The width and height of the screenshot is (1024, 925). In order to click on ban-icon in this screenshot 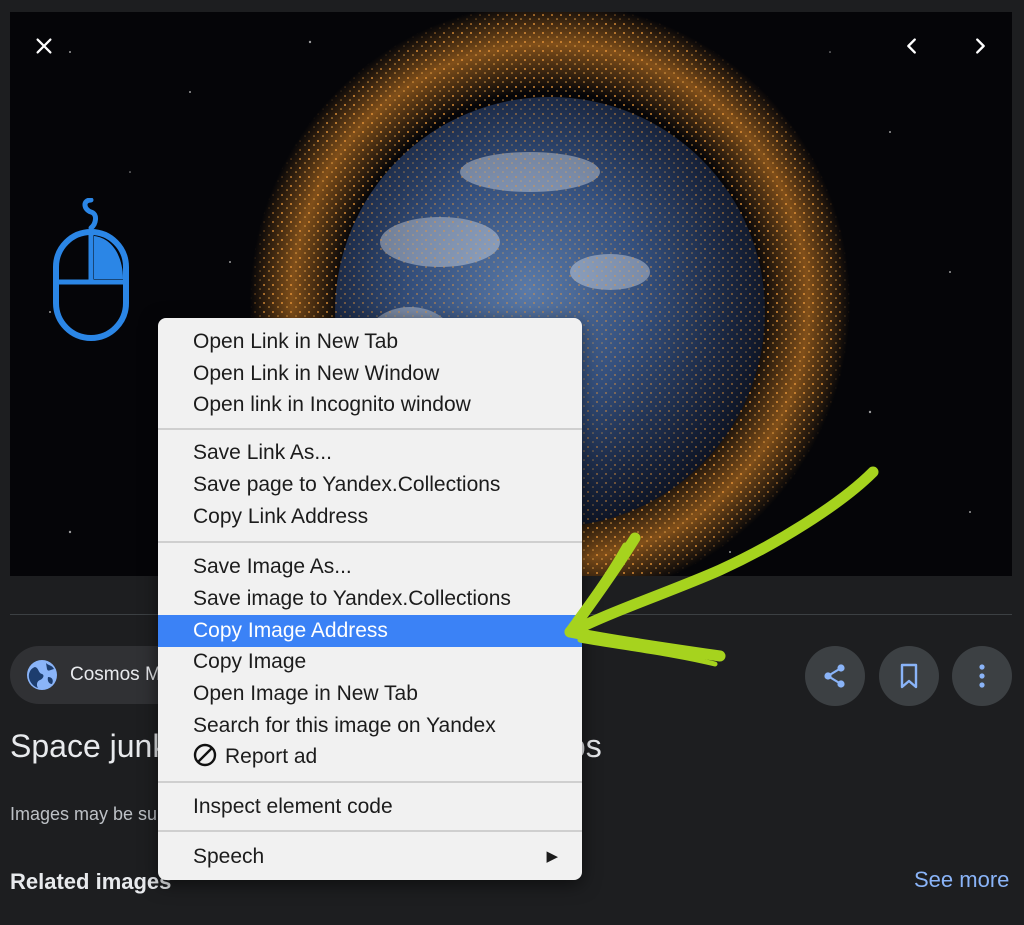, I will do `click(205, 755)`.